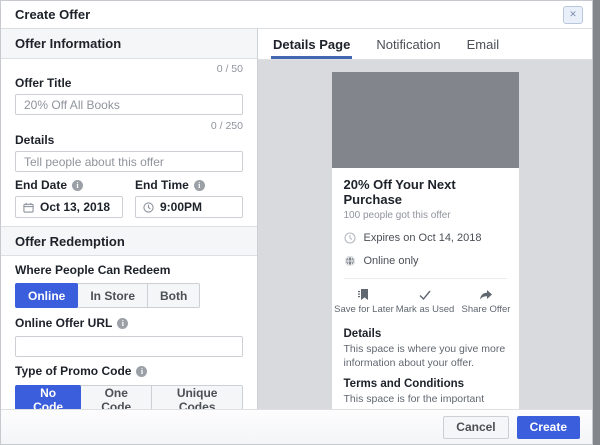  What do you see at coordinates (548, 427) in the screenshot?
I see `create-button: Create` at bounding box center [548, 427].